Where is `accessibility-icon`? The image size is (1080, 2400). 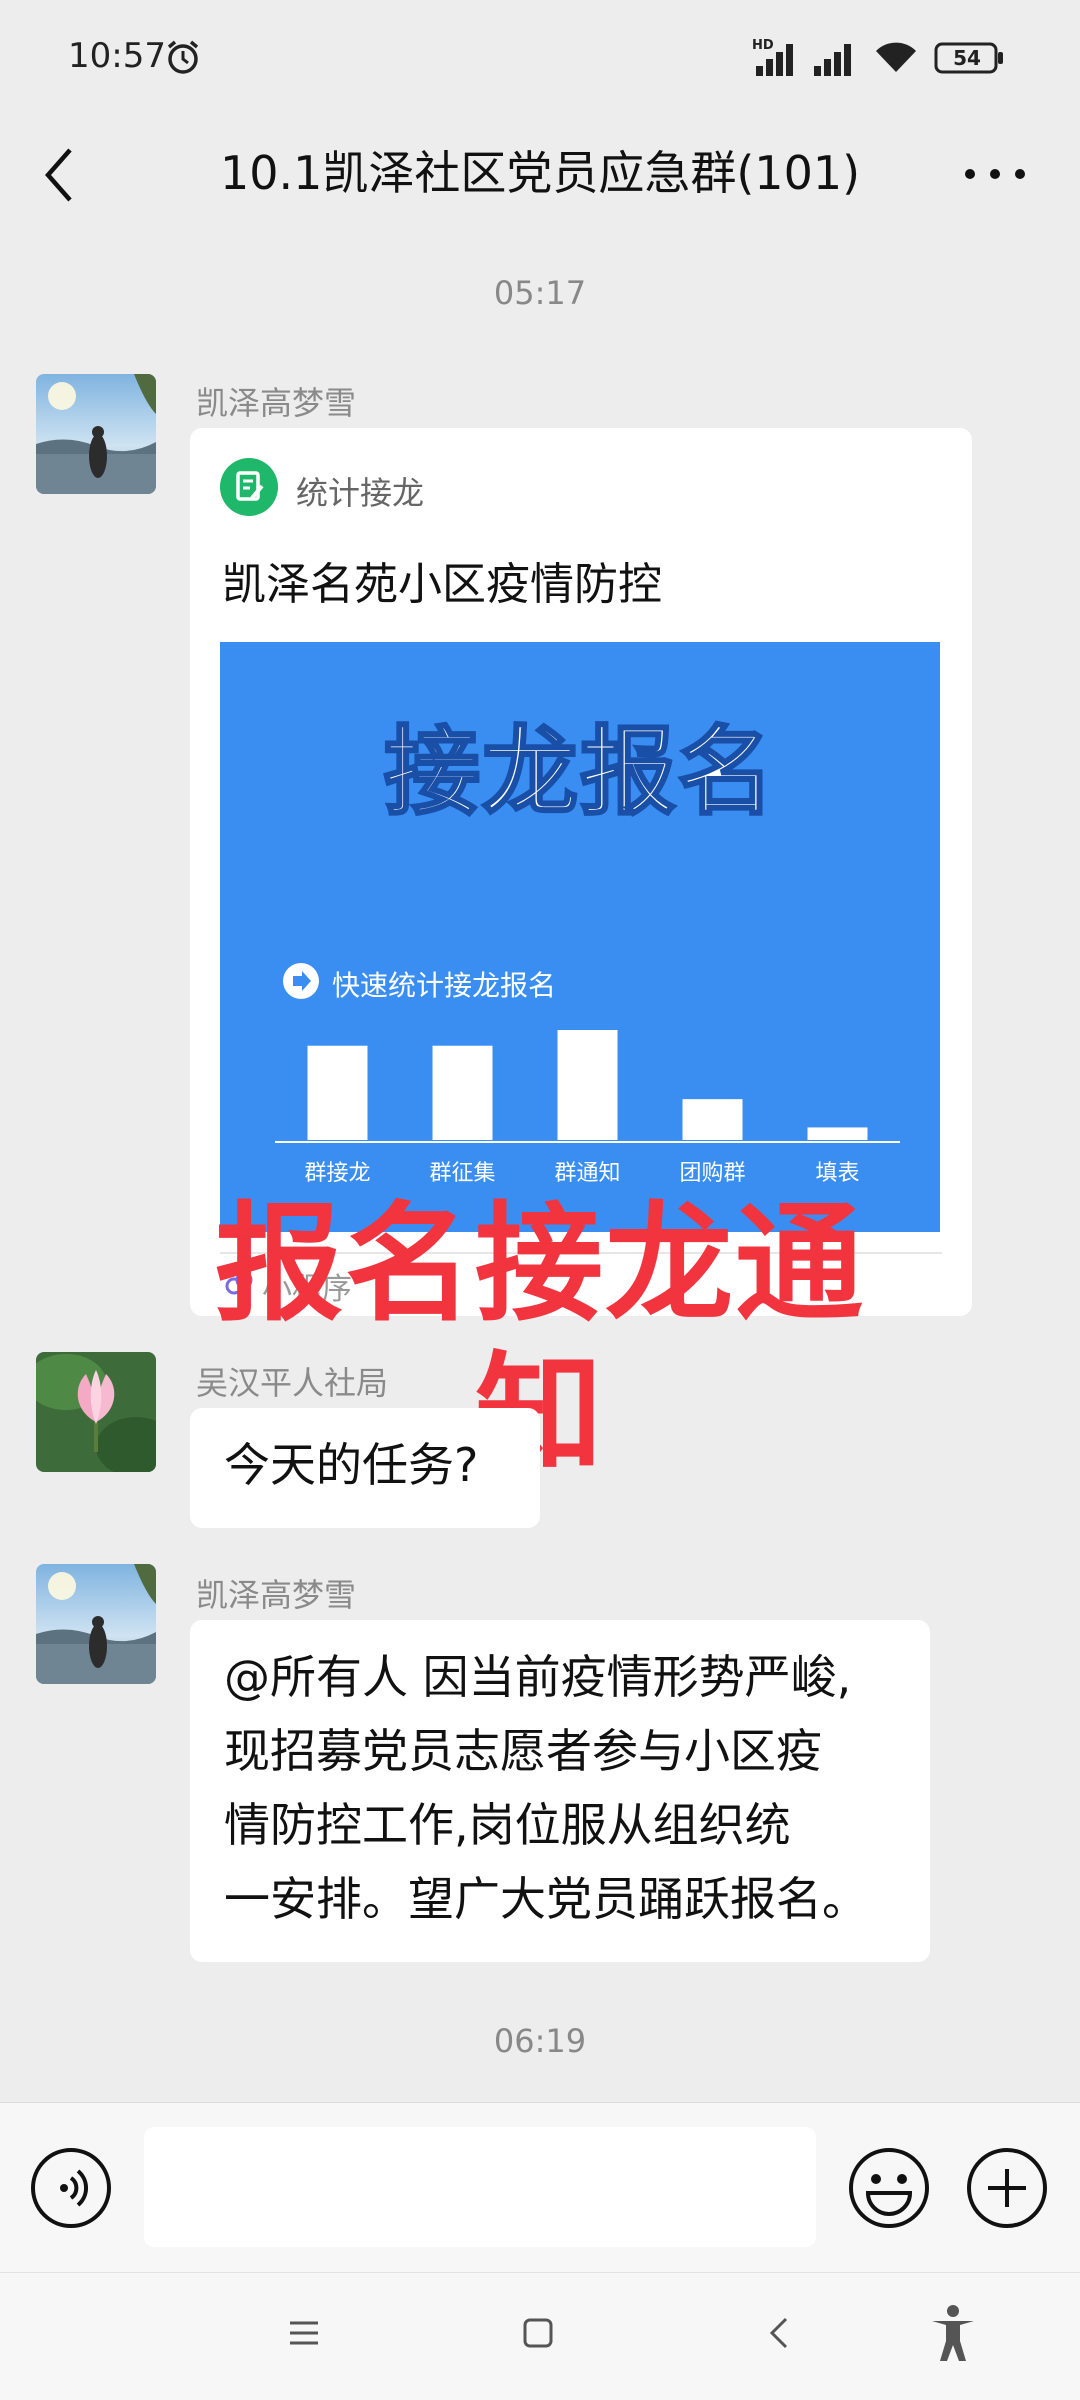
accessibility-icon is located at coordinates (953, 2334).